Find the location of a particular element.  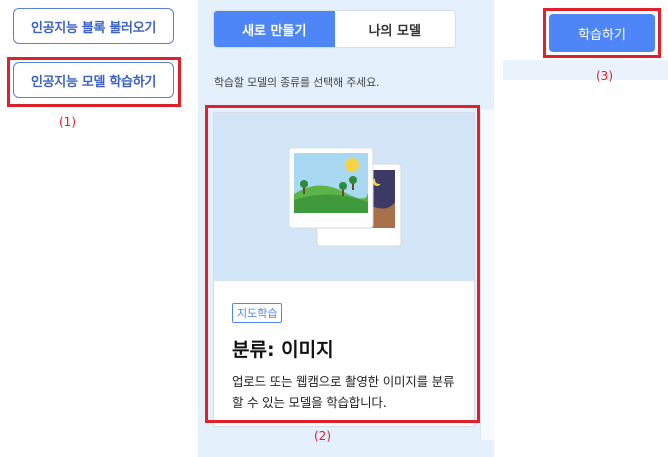

tab-my-models: 나의 모델 is located at coordinates (394, 29).